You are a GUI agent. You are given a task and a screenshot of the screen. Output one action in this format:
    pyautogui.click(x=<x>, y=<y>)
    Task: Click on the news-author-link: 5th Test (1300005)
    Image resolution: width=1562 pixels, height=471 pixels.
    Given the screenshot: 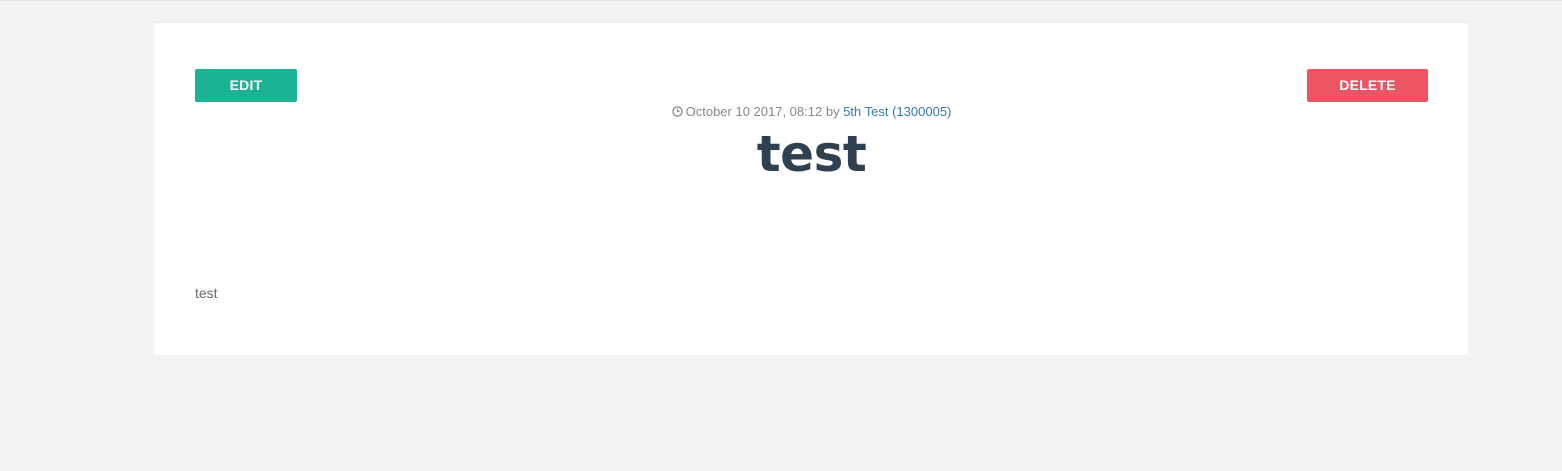 What is the action you would take?
    pyautogui.click(x=897, y=111)
    